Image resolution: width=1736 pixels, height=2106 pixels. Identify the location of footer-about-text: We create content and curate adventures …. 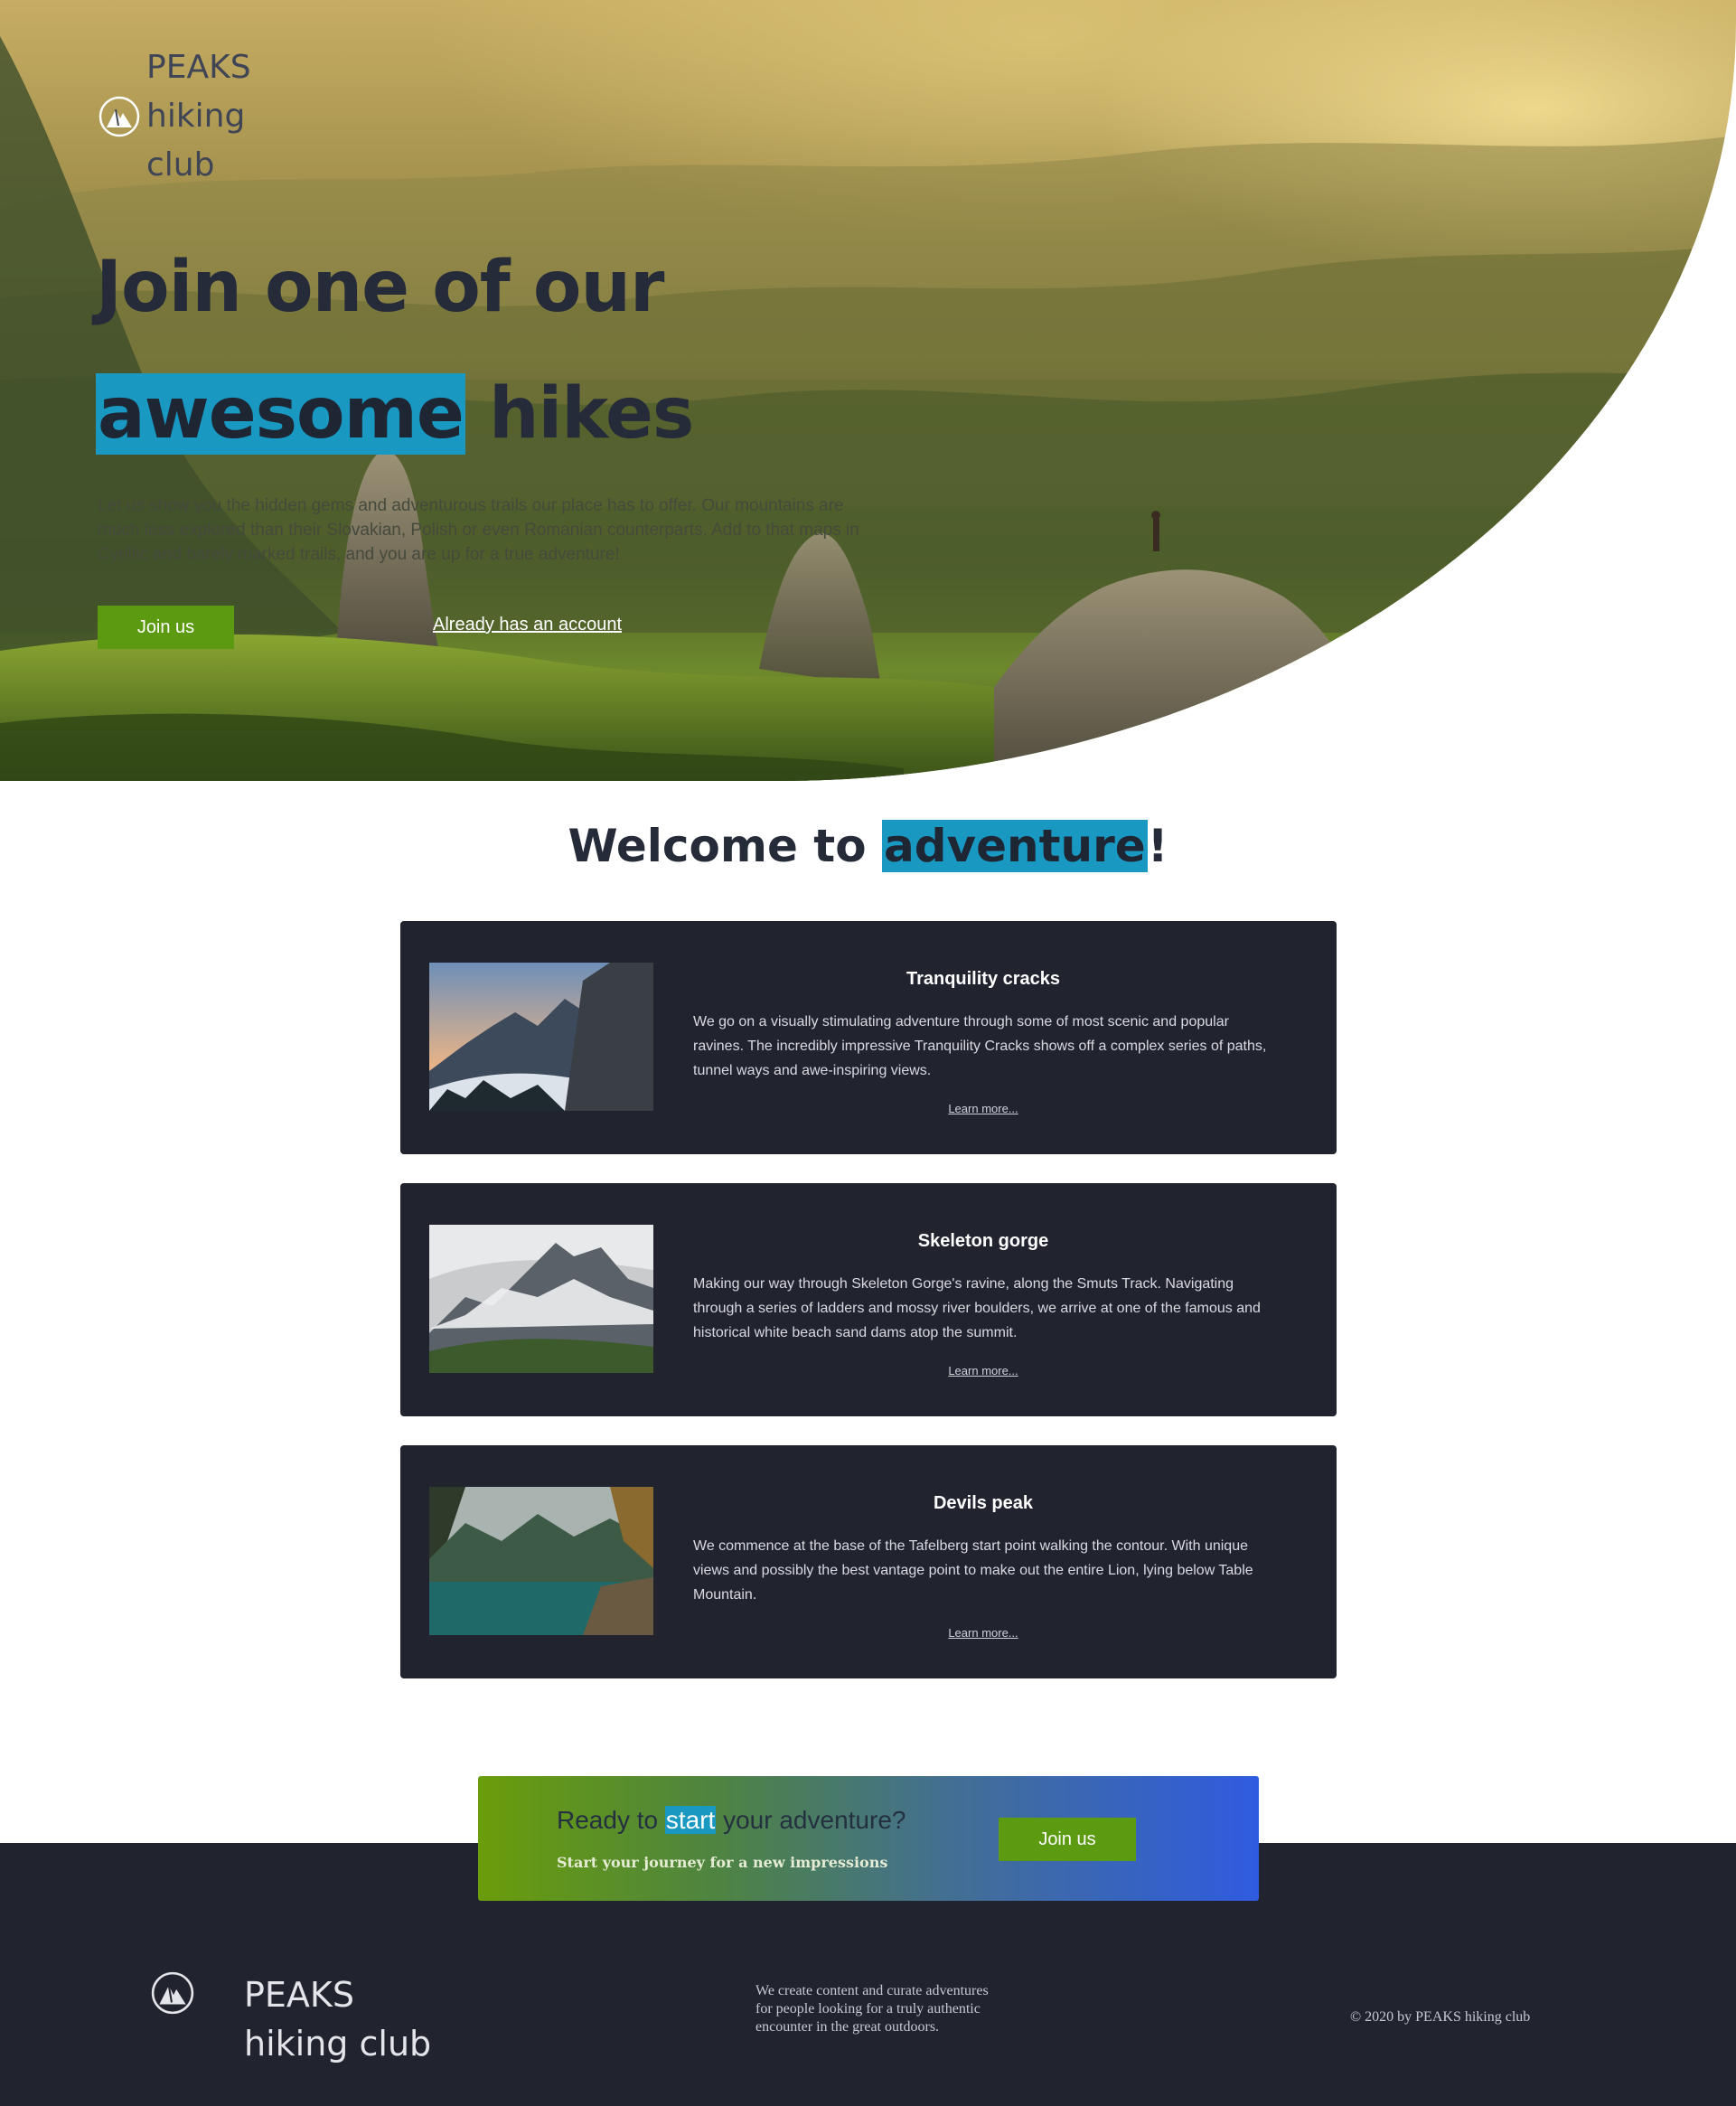
(872, 2009).